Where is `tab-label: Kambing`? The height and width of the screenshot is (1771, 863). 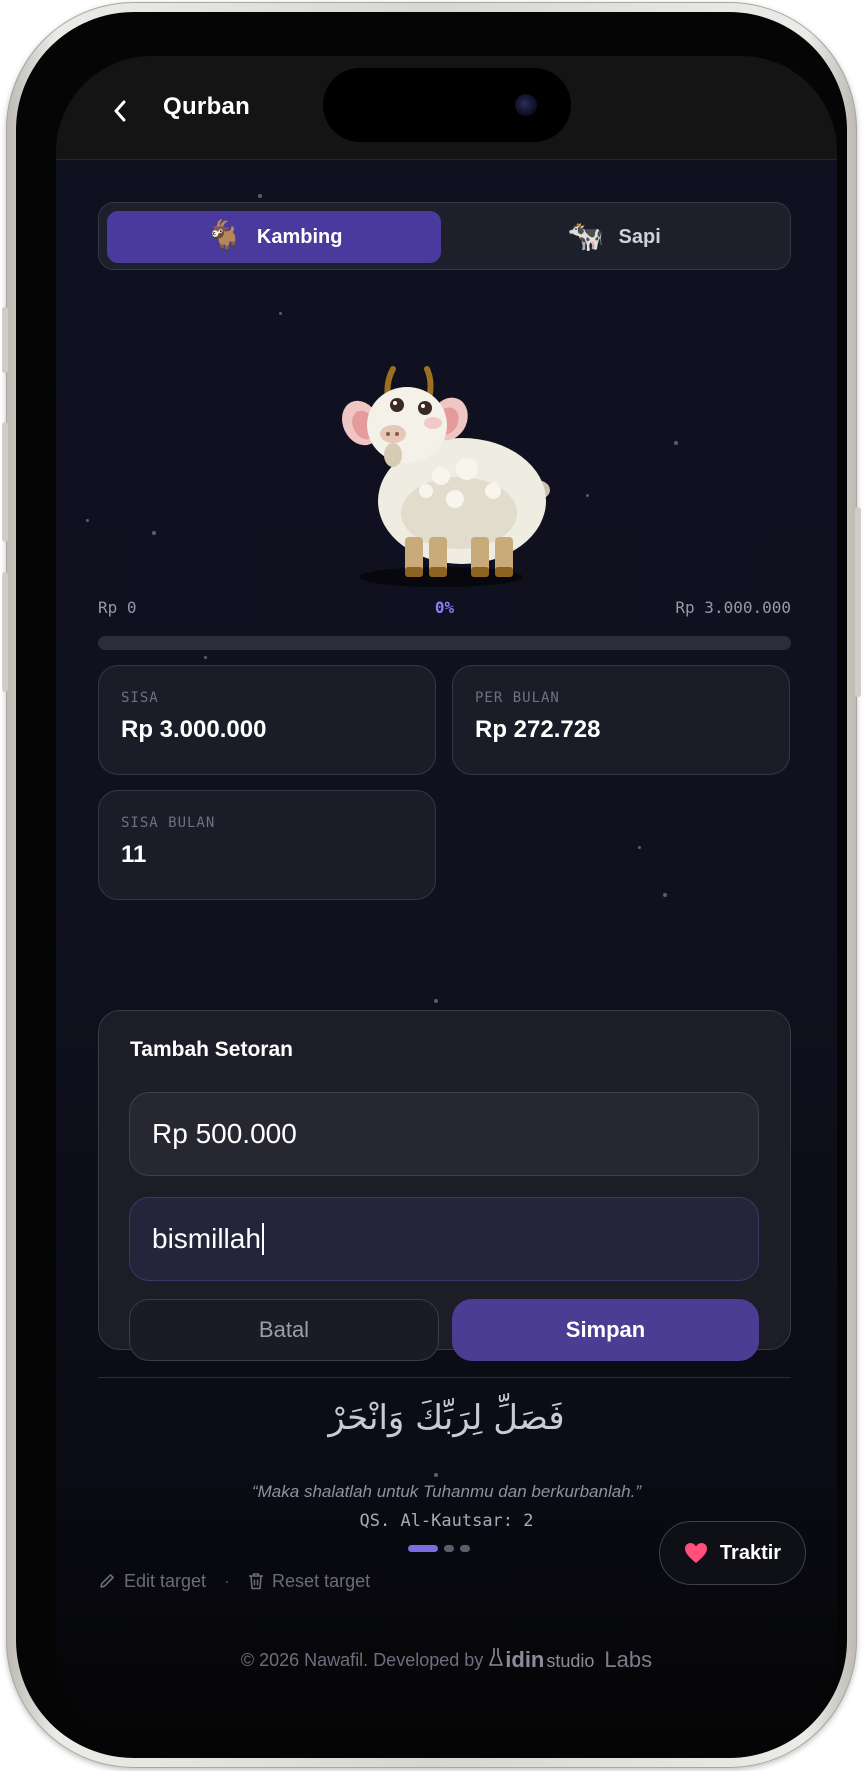 tab-label: Kambing is located at coordinates (299, 236).